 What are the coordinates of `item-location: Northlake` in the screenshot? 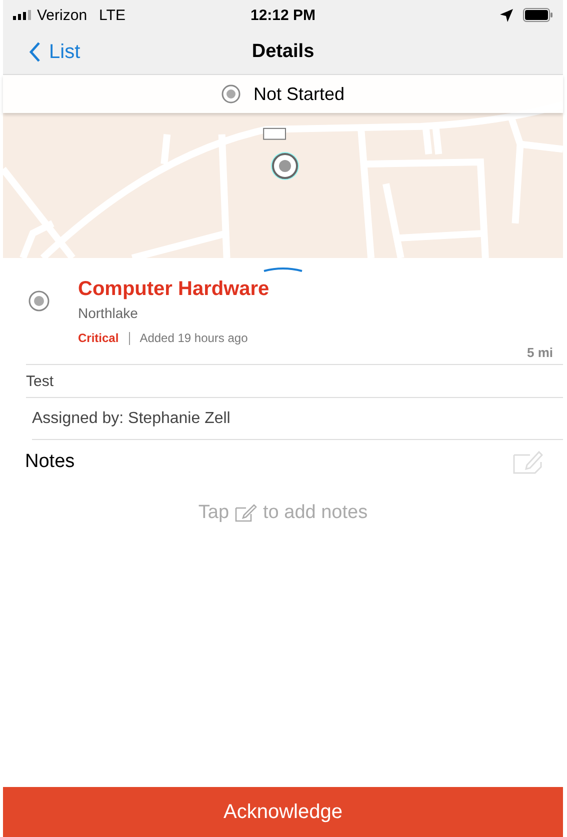 It's located at (108, 313).